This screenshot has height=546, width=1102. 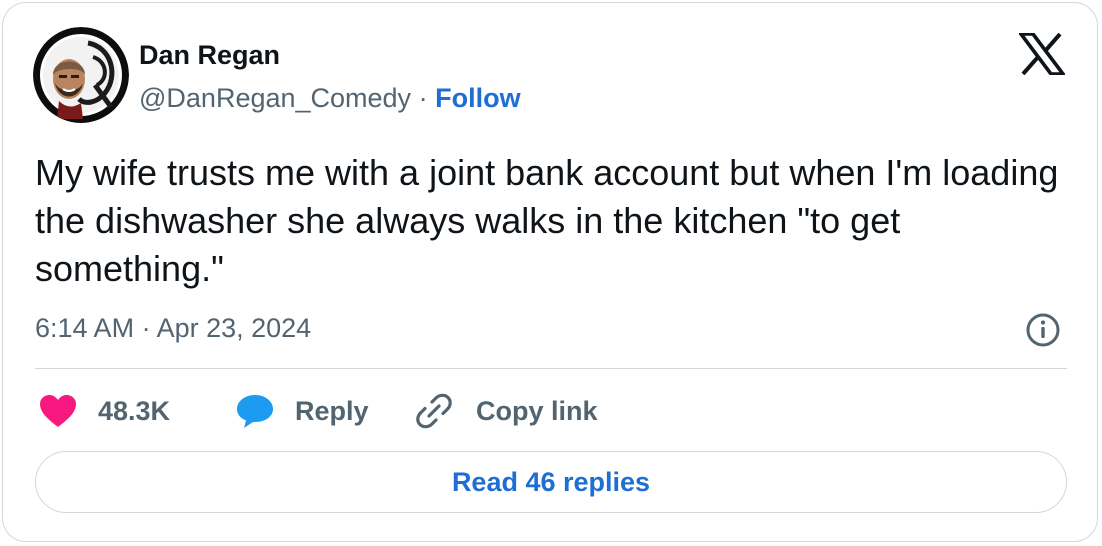 I want to click on tweet-timestamp: 6:14 AM · Apr 23, 2024, so click(x=173, y=328).